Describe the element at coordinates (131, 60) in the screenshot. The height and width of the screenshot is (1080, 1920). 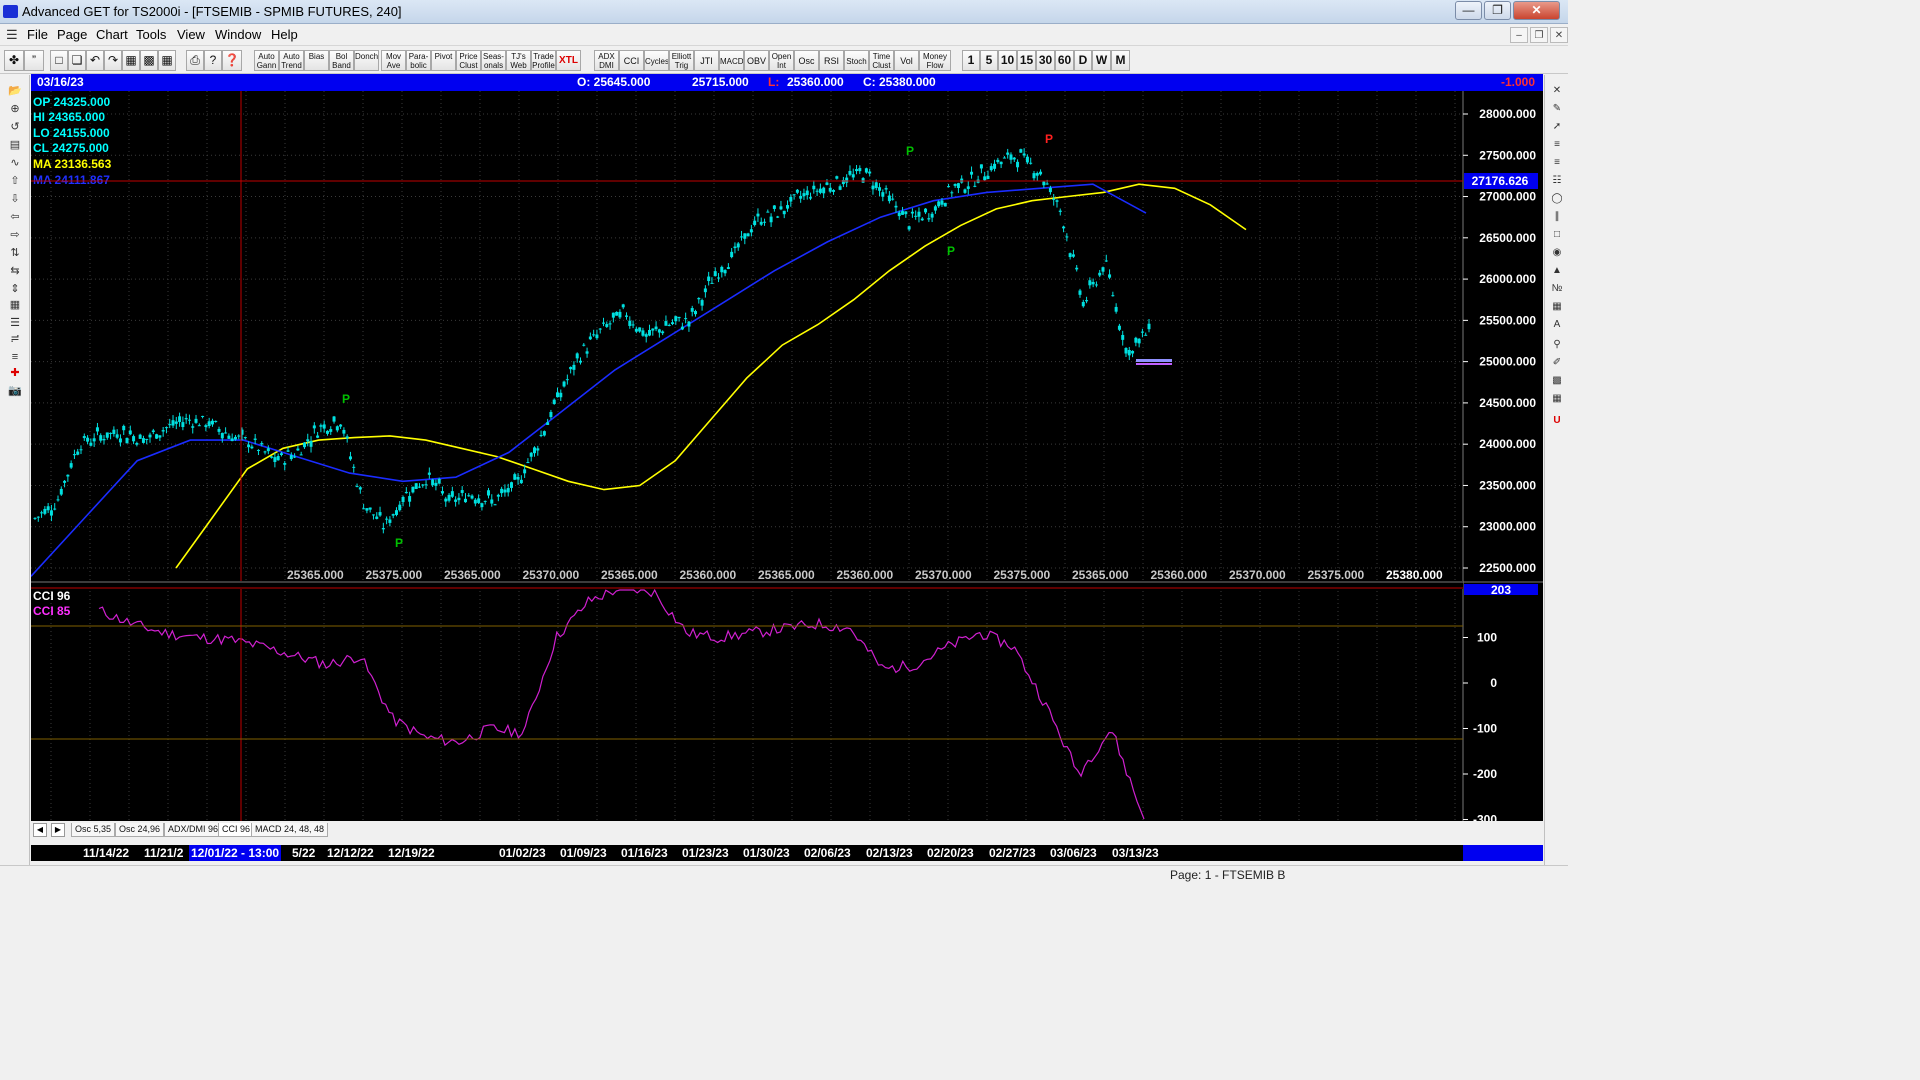
I see `layout-icon: ▦` at that location.